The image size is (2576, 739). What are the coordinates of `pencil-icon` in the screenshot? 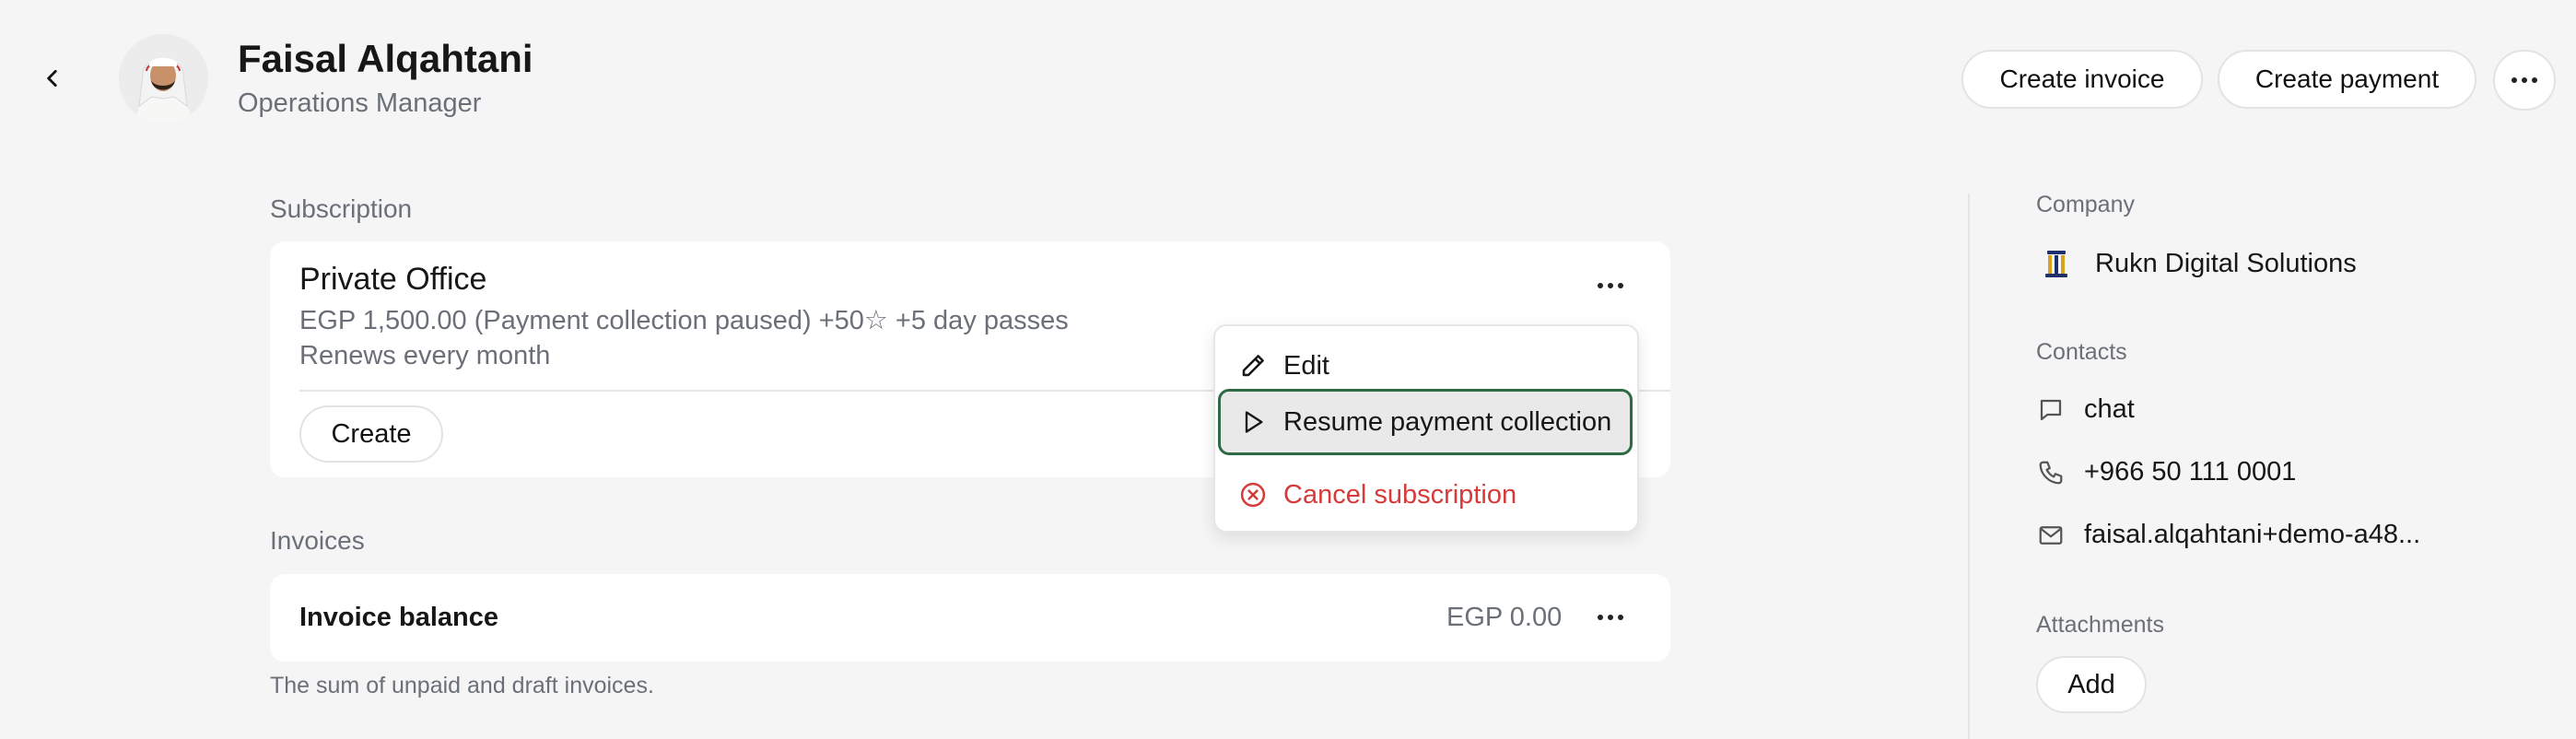 It's located at (1253, 365).